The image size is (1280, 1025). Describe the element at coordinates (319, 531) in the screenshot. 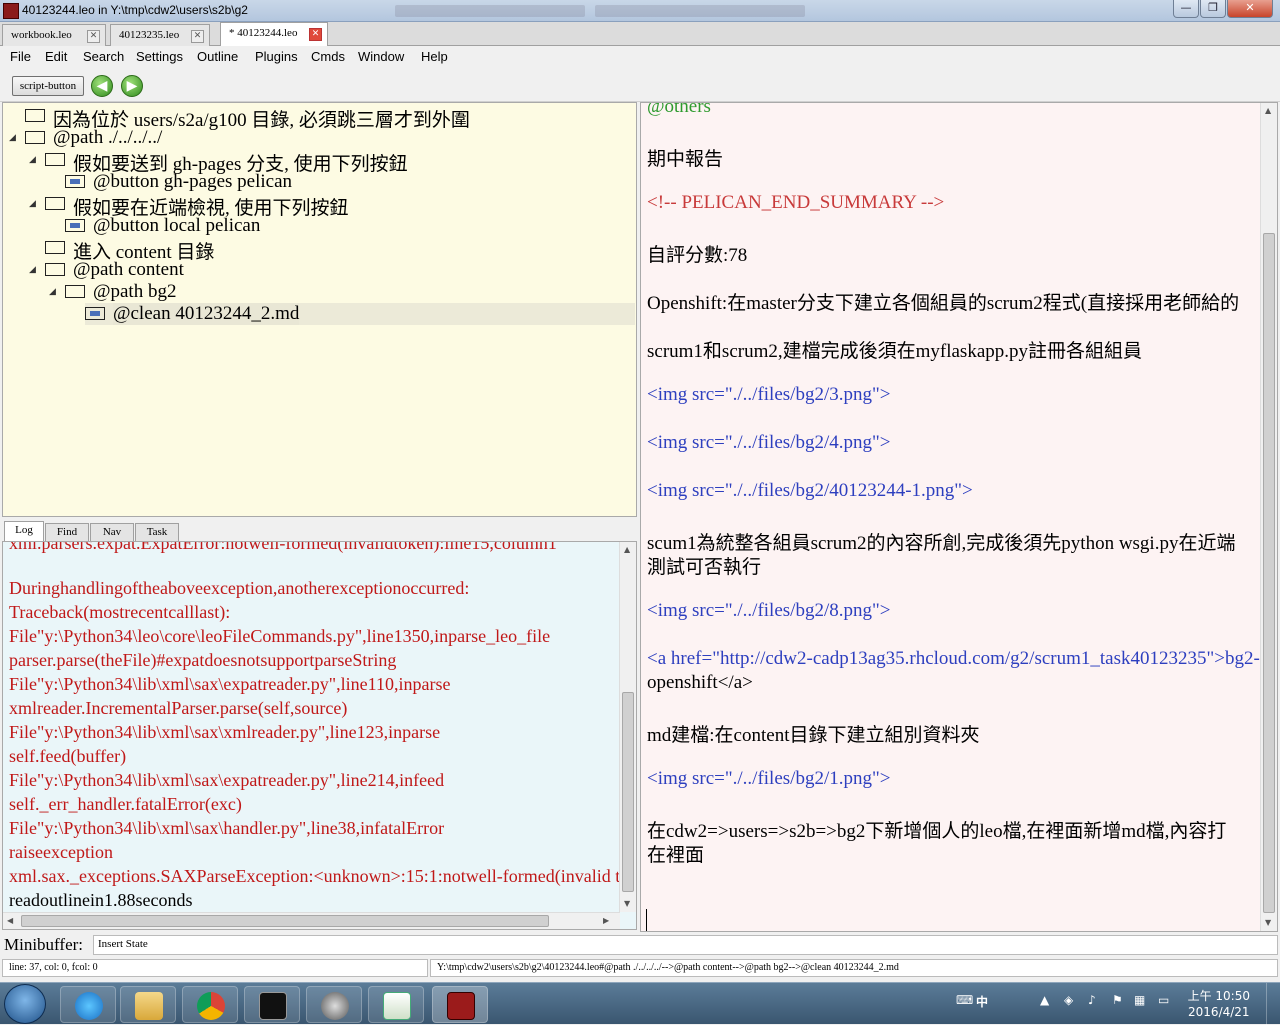

I see `log-tab-bar: Log Find Nav Task` at that location.